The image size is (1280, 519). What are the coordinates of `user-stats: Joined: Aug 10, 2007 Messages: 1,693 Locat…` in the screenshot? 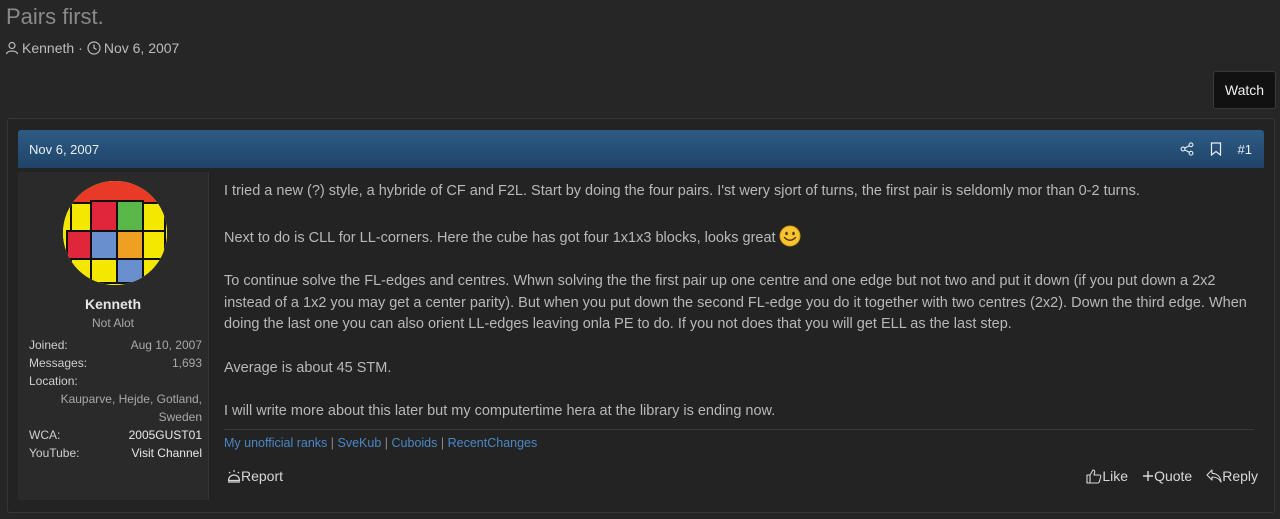 It's located at (115, 399).